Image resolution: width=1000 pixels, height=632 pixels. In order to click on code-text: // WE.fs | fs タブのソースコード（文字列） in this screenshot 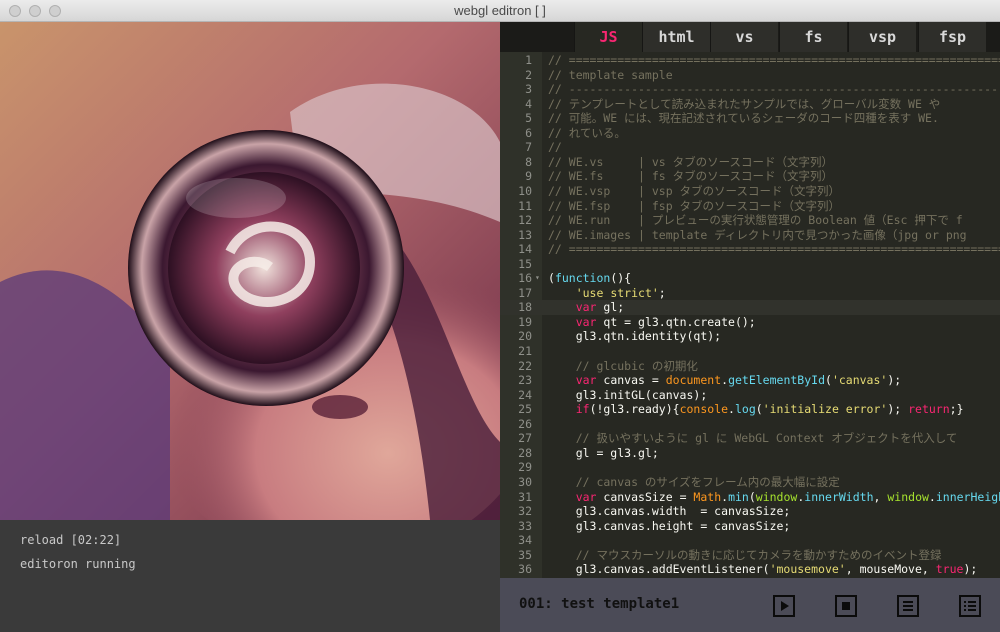, I will do `click(691, 176)`.